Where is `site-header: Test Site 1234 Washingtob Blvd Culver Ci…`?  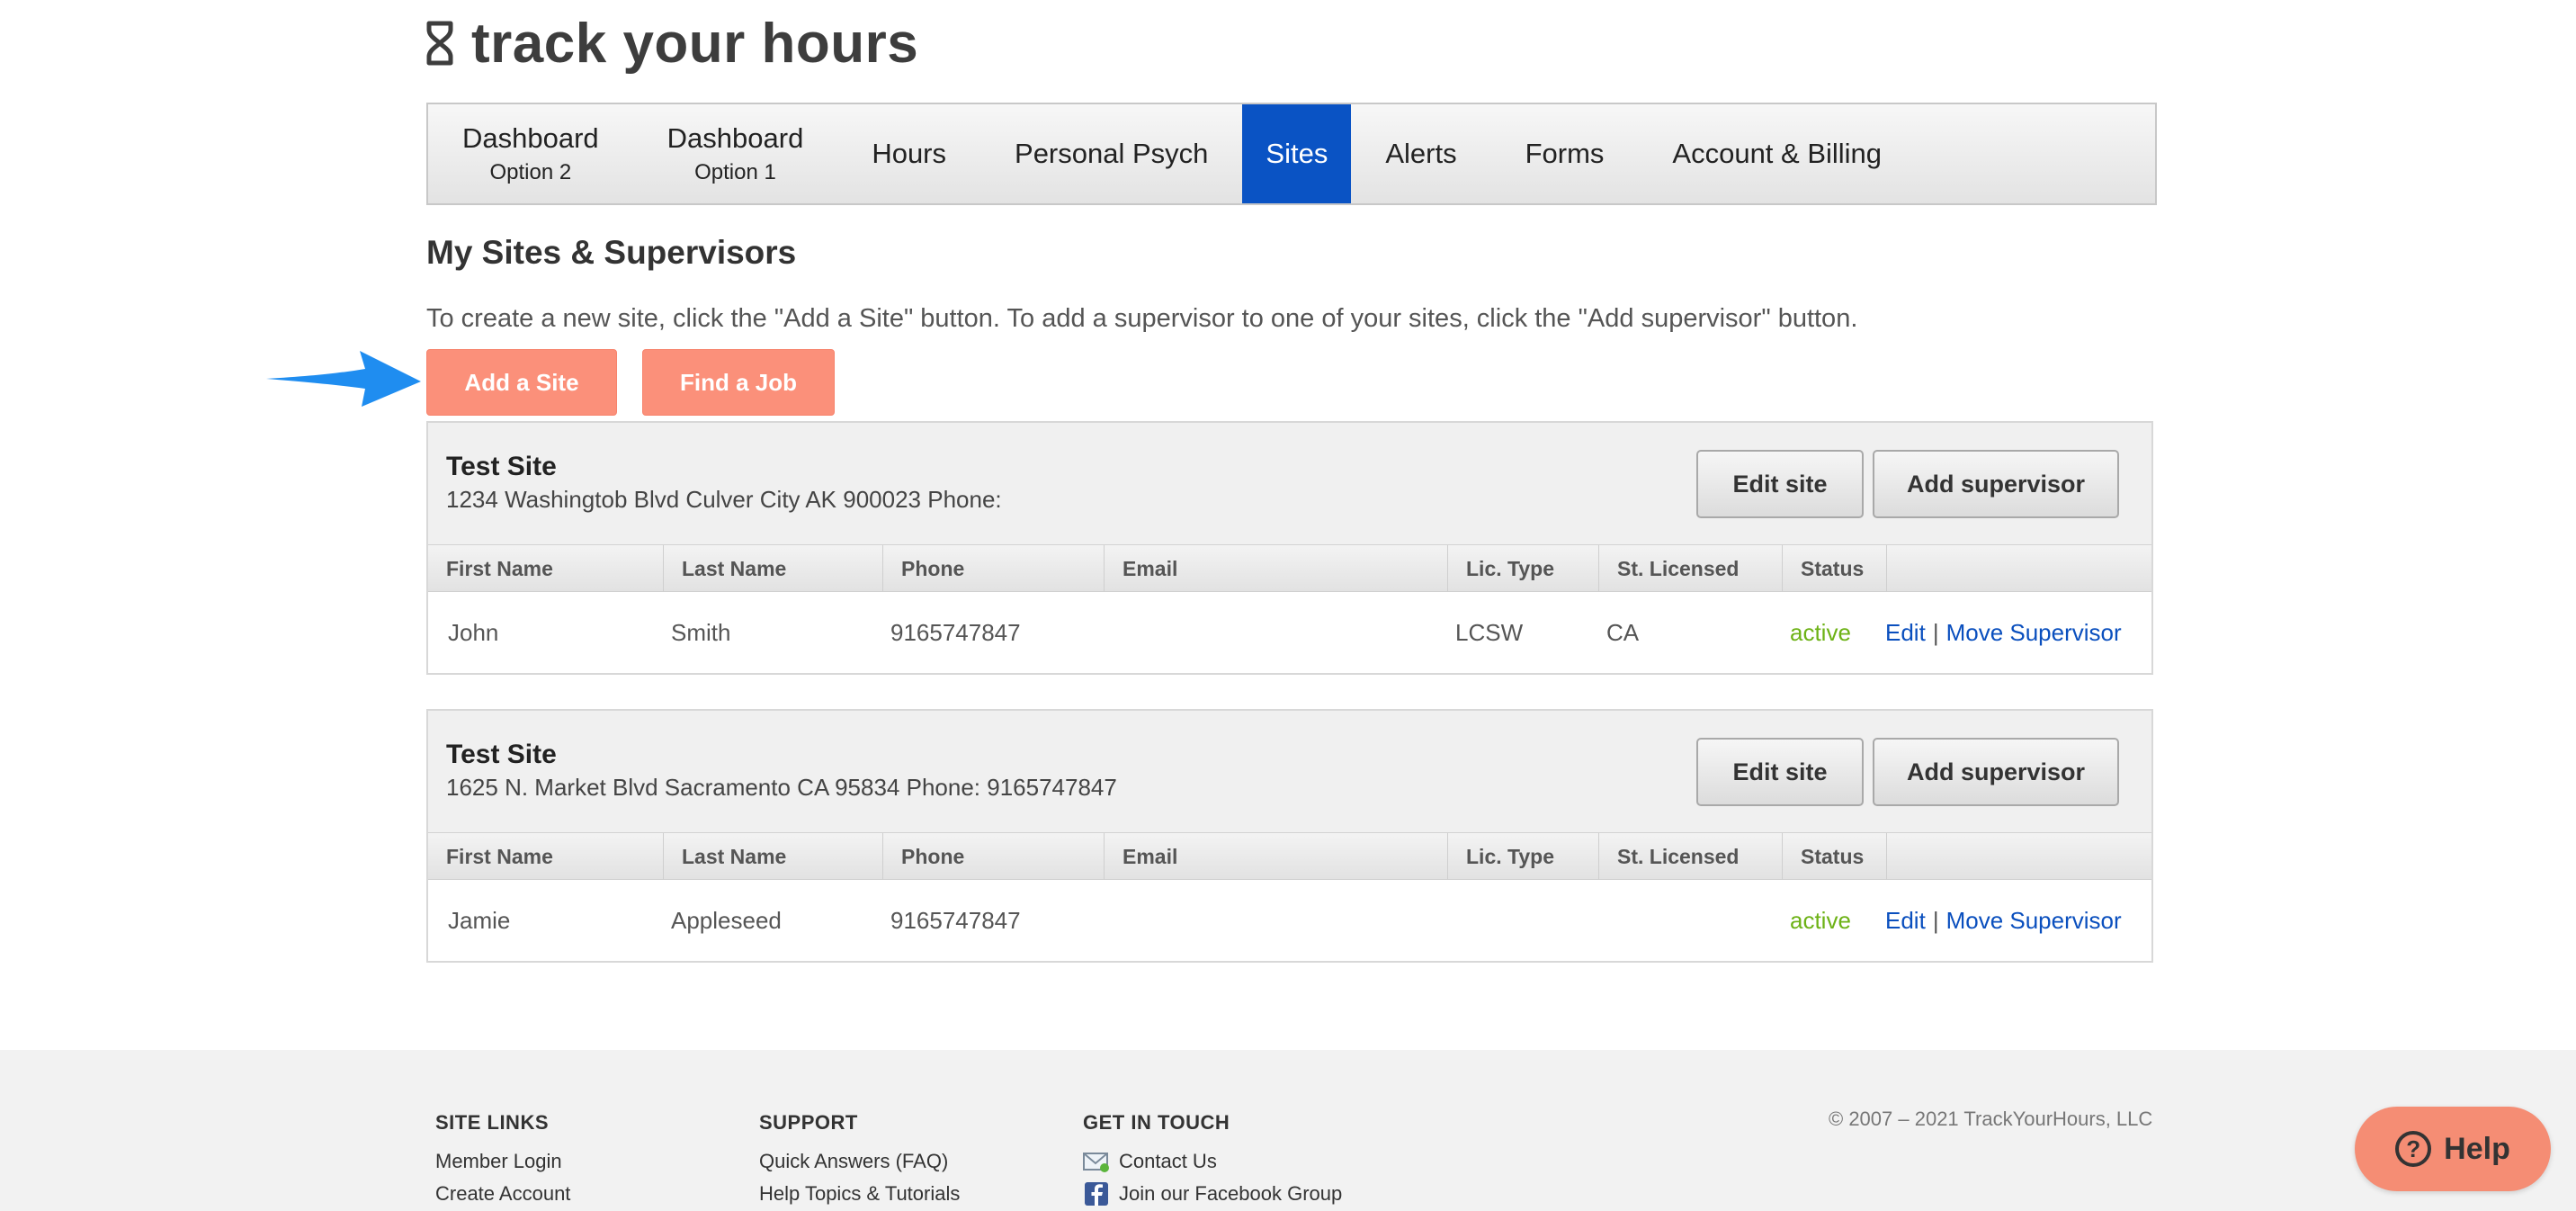 site-header: Test Site 1234 Washingtob Blvd Culver Ci… is located at coordinates (1289, 484).